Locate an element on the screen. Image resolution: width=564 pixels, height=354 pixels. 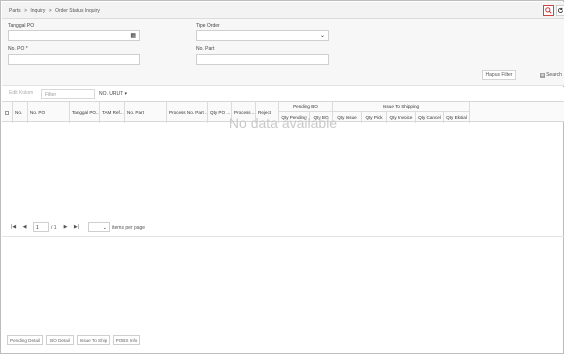
empty-message: No data available is located at coordinates (283, 123).